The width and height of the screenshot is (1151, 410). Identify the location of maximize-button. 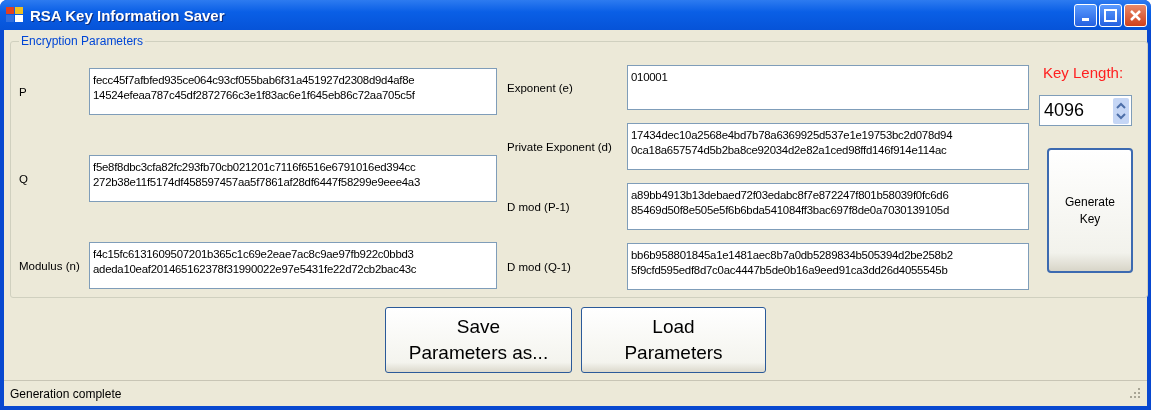
(1110, 15).